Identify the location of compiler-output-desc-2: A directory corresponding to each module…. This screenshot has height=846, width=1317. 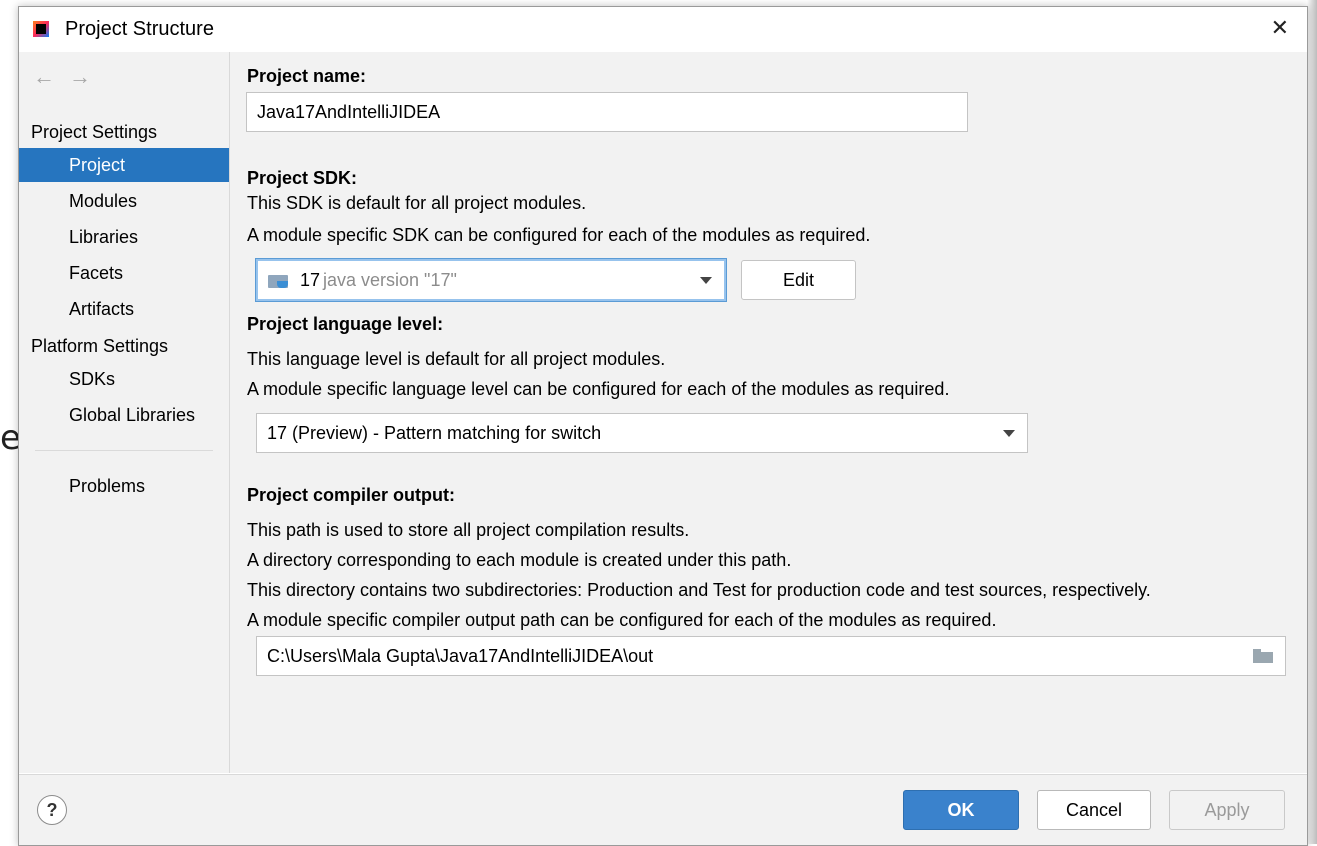
(519, 560).